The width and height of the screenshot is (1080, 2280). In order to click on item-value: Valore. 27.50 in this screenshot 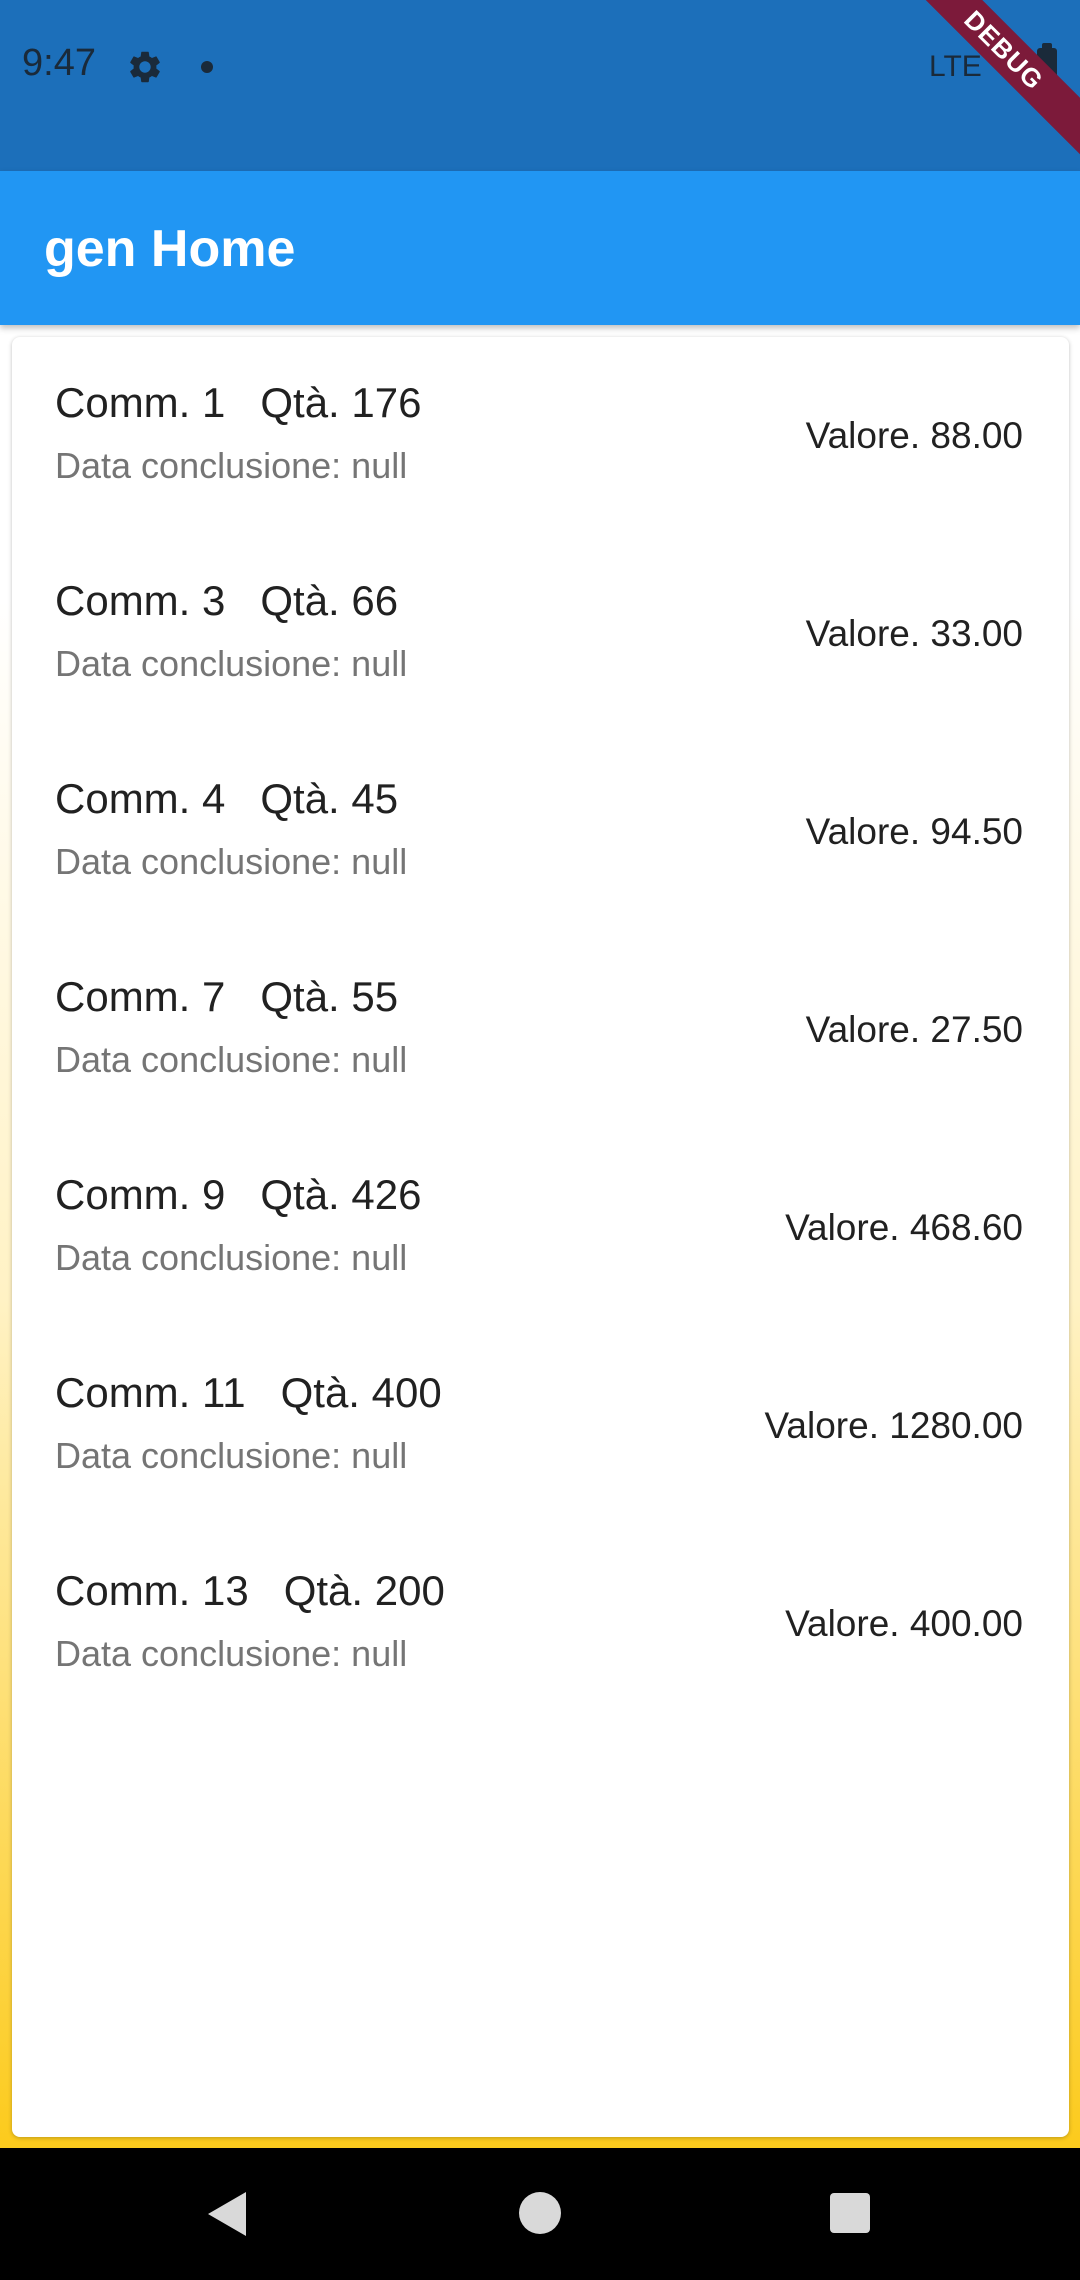, I will do `click(914, 1029)`.